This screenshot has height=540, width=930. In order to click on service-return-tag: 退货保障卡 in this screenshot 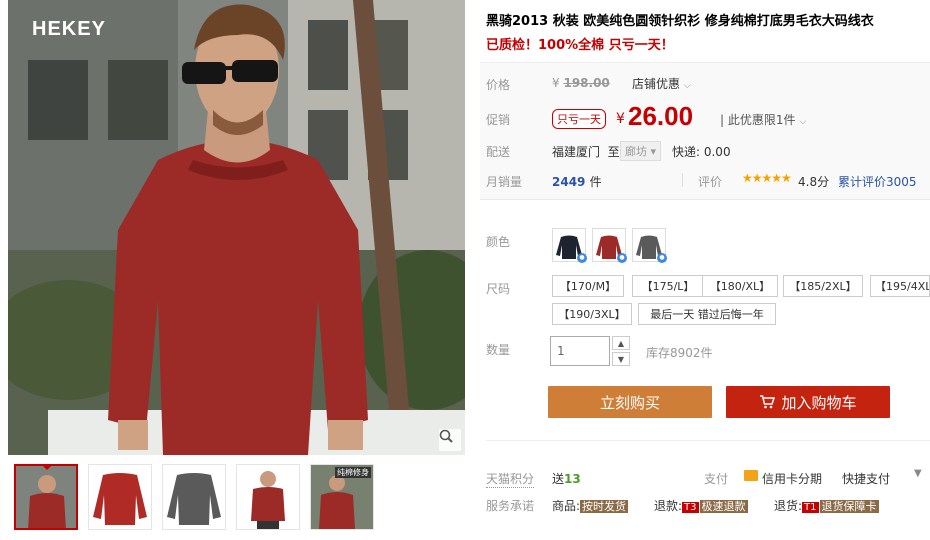, I will do `click(849, 506)`.